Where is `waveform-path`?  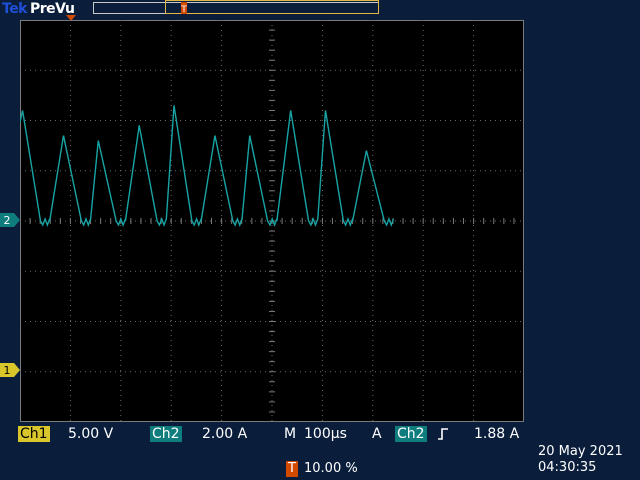 waveform-path is located at coordinates (207, 166).